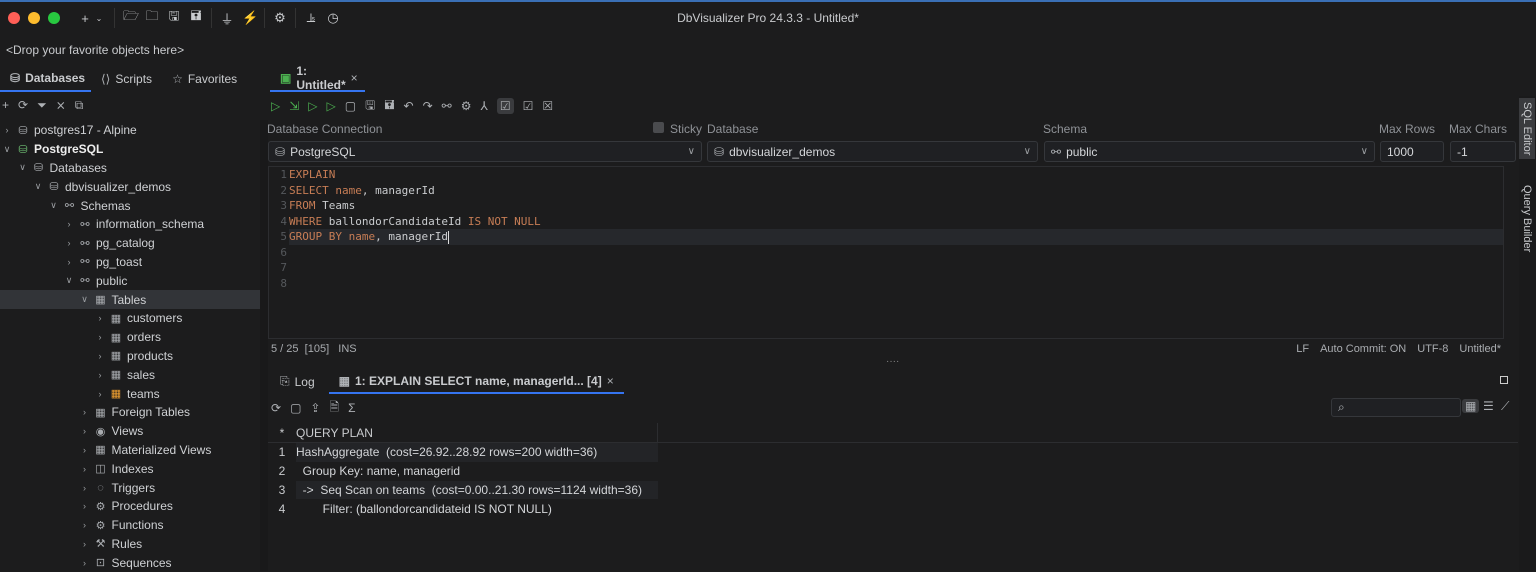  I want to click on splitter, so click(264, 345).